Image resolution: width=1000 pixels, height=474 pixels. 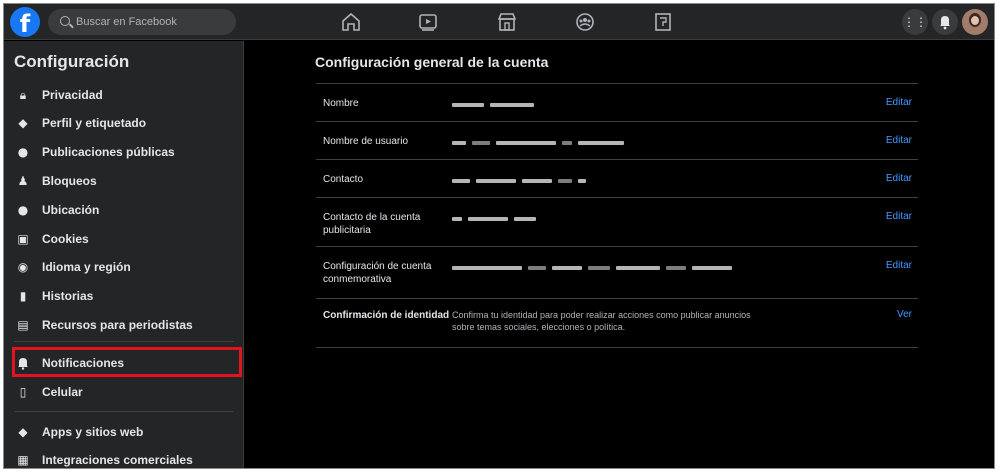 What do you see at coordinates (93, 432) in the screenshot?
I see `sidebar-item-label: Apps y sitios web` at bounding box center [93, 432].